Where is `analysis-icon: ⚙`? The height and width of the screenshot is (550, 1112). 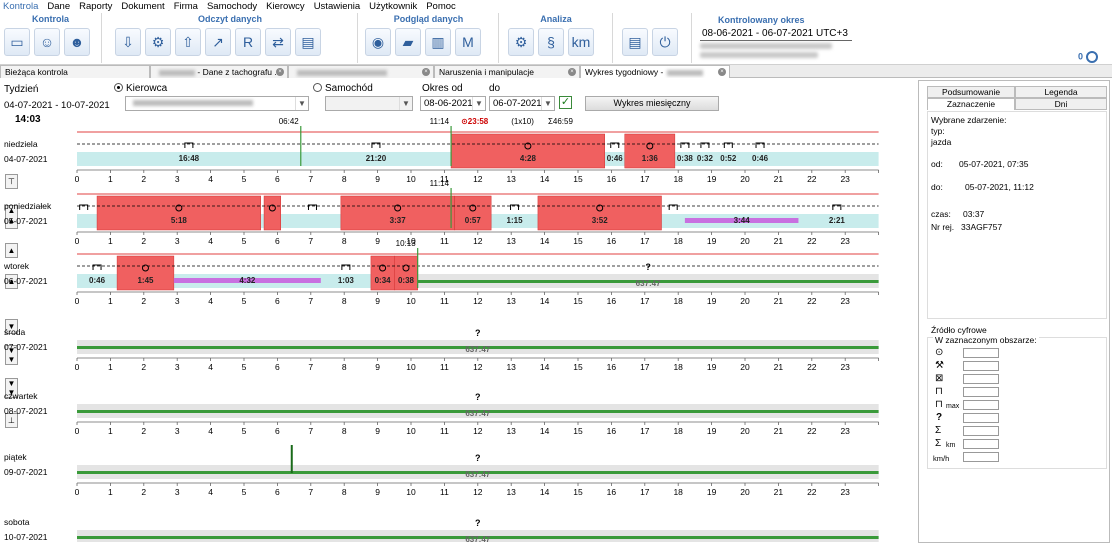
analysis-icon: ⚙ is located at coordinates (521, 42).